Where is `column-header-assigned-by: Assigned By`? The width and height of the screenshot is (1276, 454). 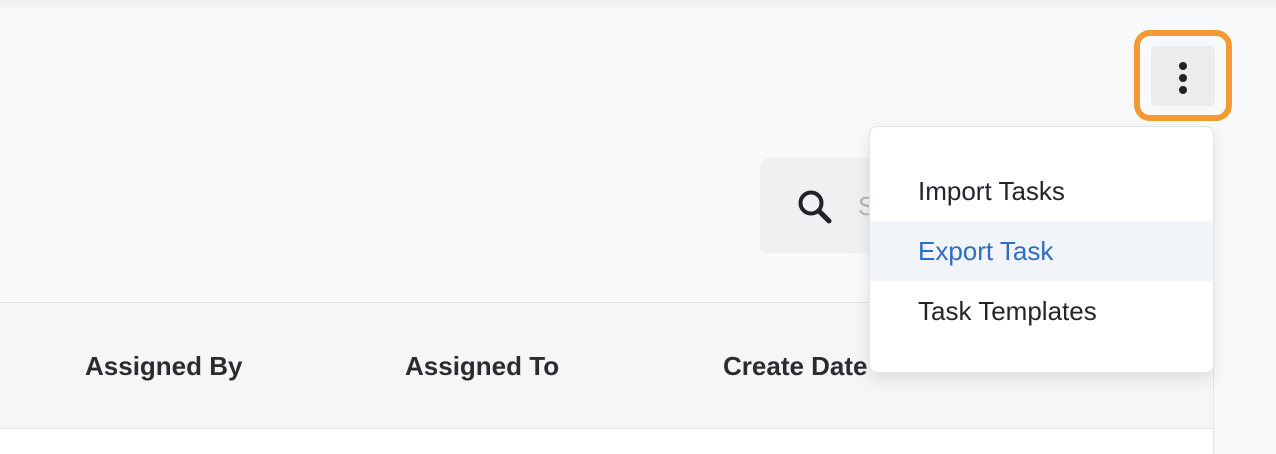
column-header-assigned-by: Assigned By is located at coordinates (164, 366).